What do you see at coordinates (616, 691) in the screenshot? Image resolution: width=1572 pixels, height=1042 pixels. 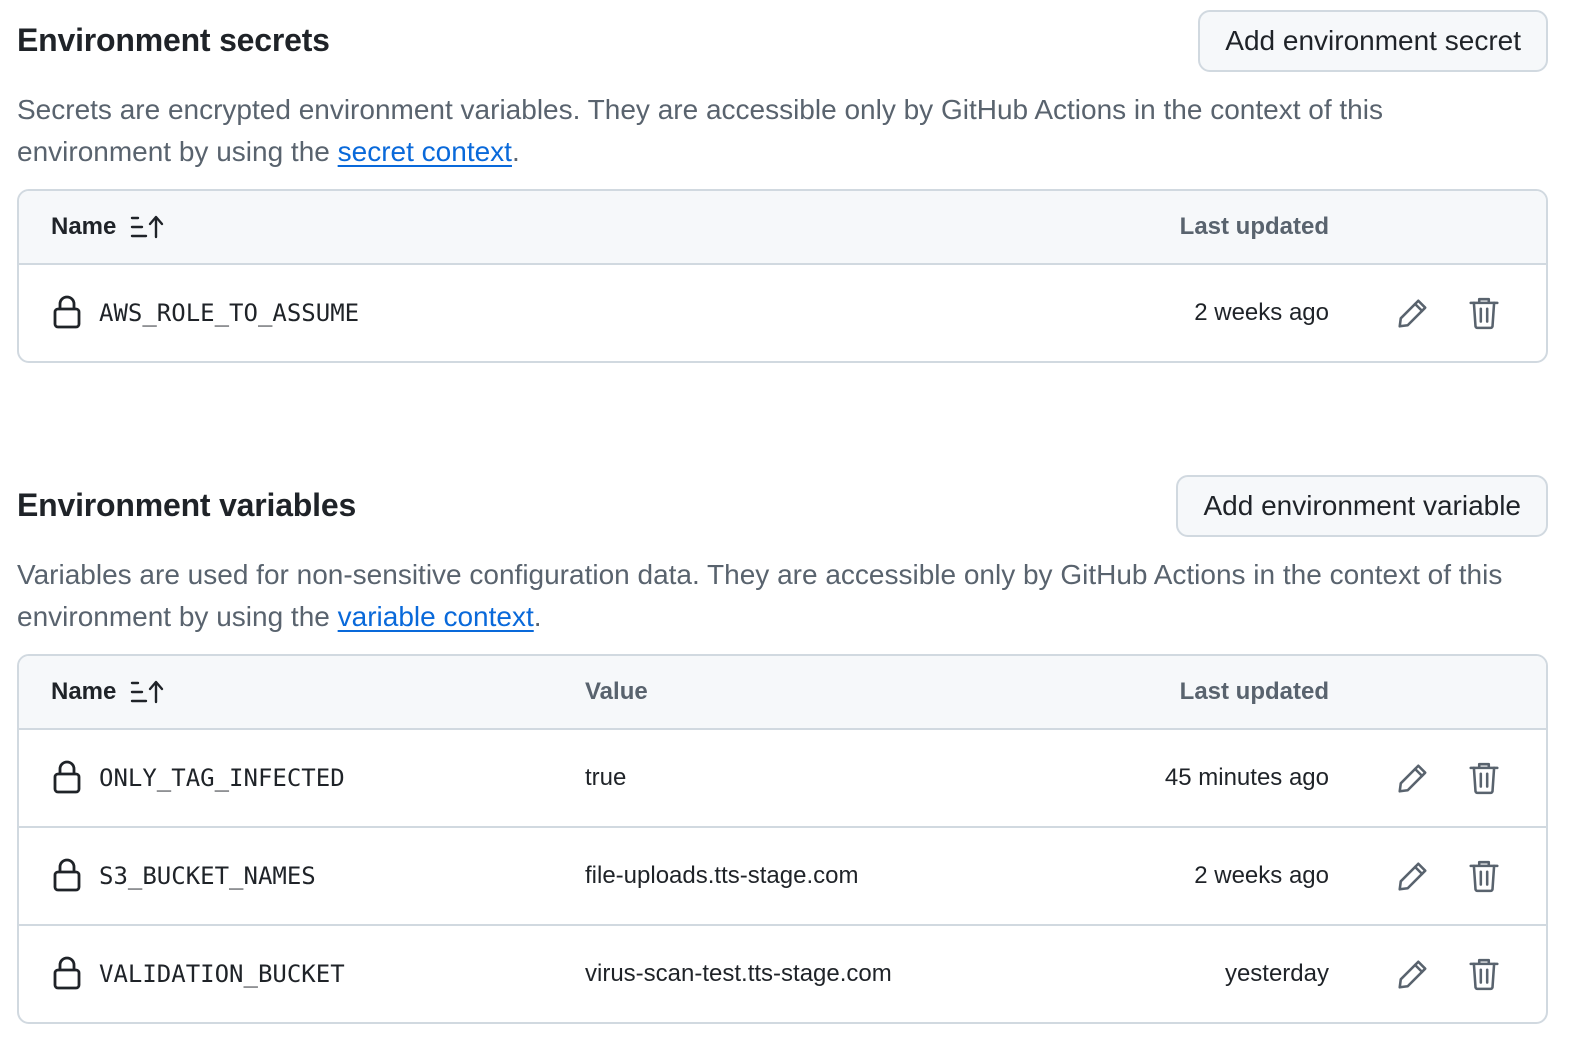 I see `value-column-header: Value` at bounding box center [616, 691].